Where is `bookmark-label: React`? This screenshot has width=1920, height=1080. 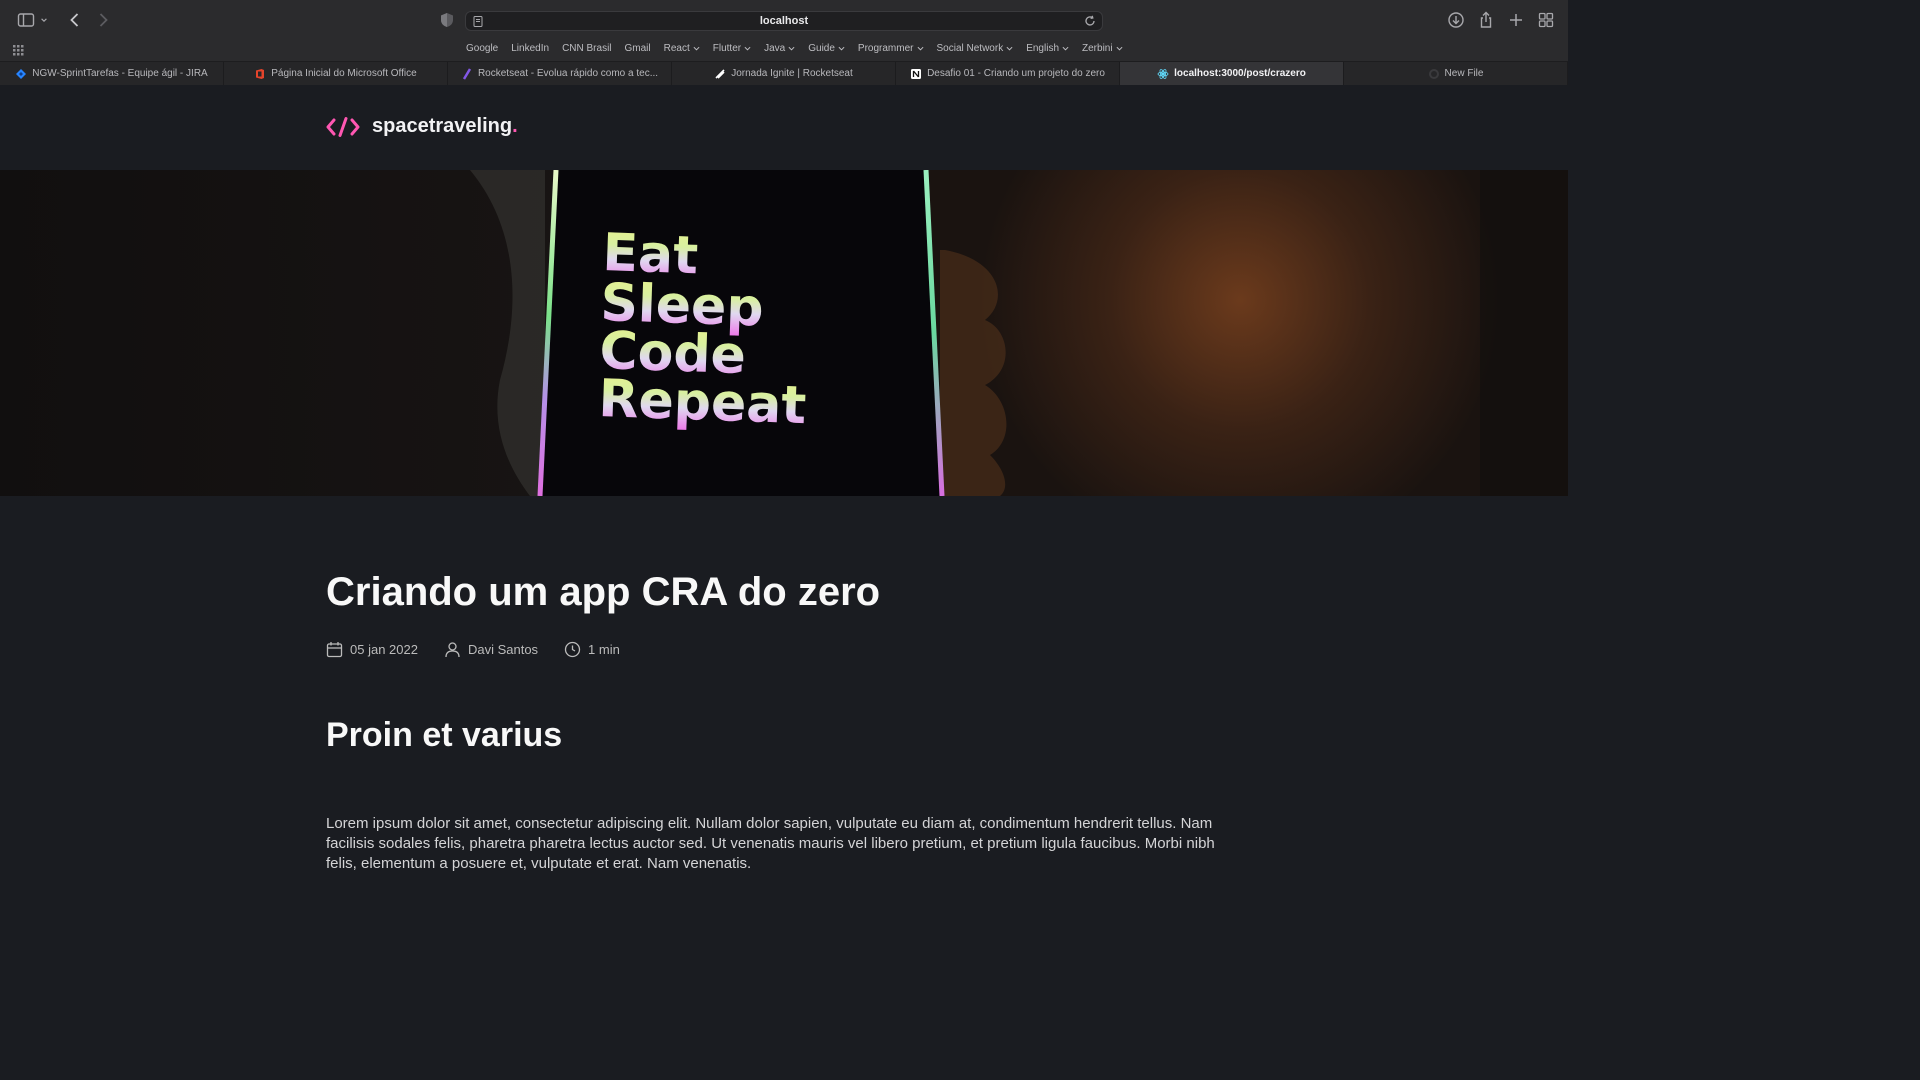
bookmark-label: React is located at coordinates (676, 48).